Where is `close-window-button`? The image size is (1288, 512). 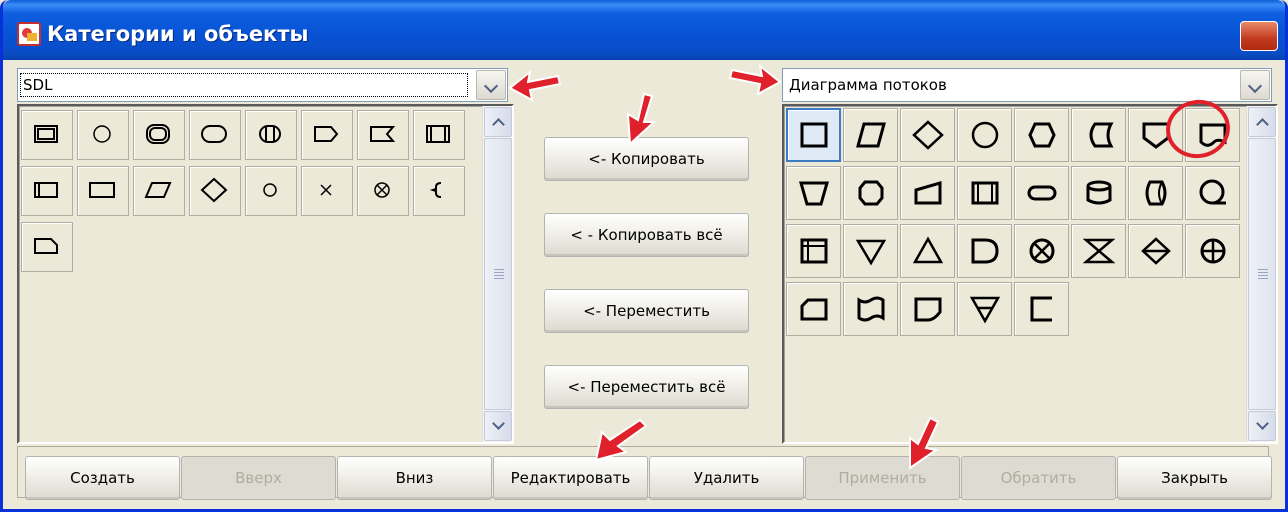
close-window-button is located at coordinates (1259, 36).